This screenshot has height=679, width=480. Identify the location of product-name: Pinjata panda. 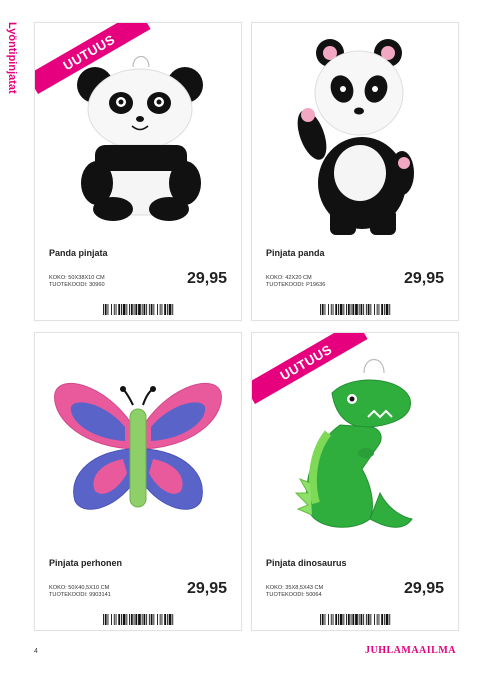
(295, 253).